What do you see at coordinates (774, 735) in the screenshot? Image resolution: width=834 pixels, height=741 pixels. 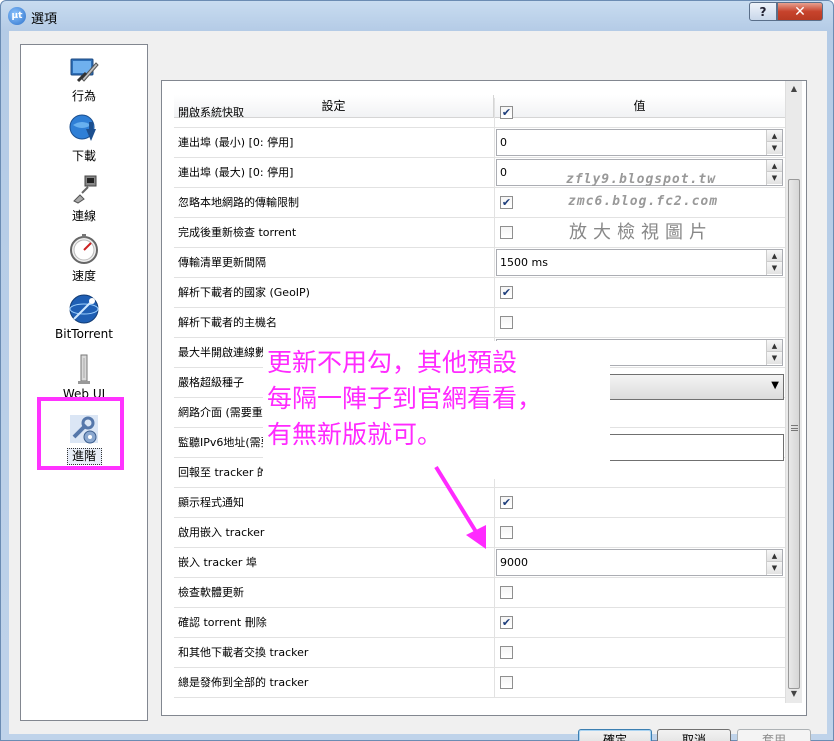 I see `apply-button: 套用` at bounding box center [774, 735].